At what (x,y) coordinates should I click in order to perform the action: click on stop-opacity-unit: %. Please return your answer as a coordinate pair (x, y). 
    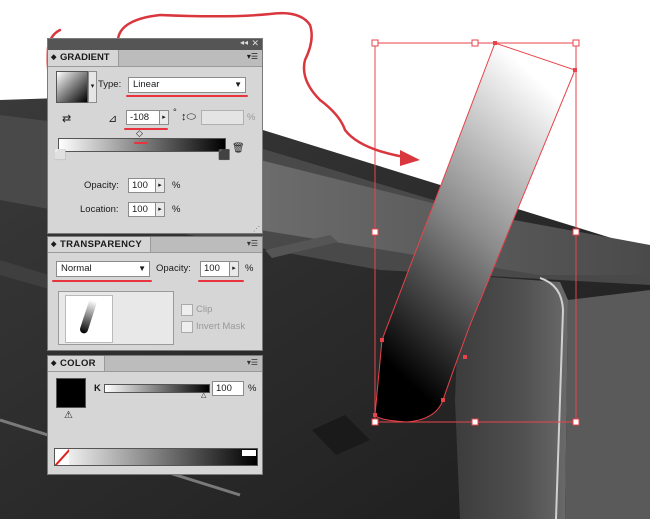
    Looking at the image, I should click on (176, 185).